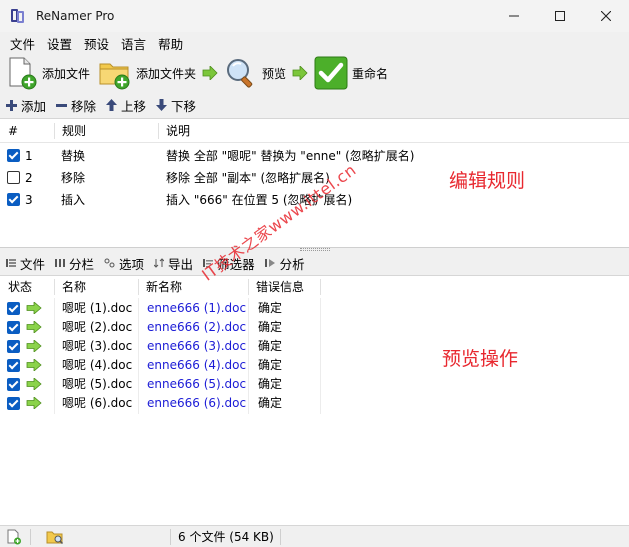  What do you see at coordinates (197, 327) in the screenshot?
I see `file-new-name: enne666 (2).doc` at bounding box center [197, 327].